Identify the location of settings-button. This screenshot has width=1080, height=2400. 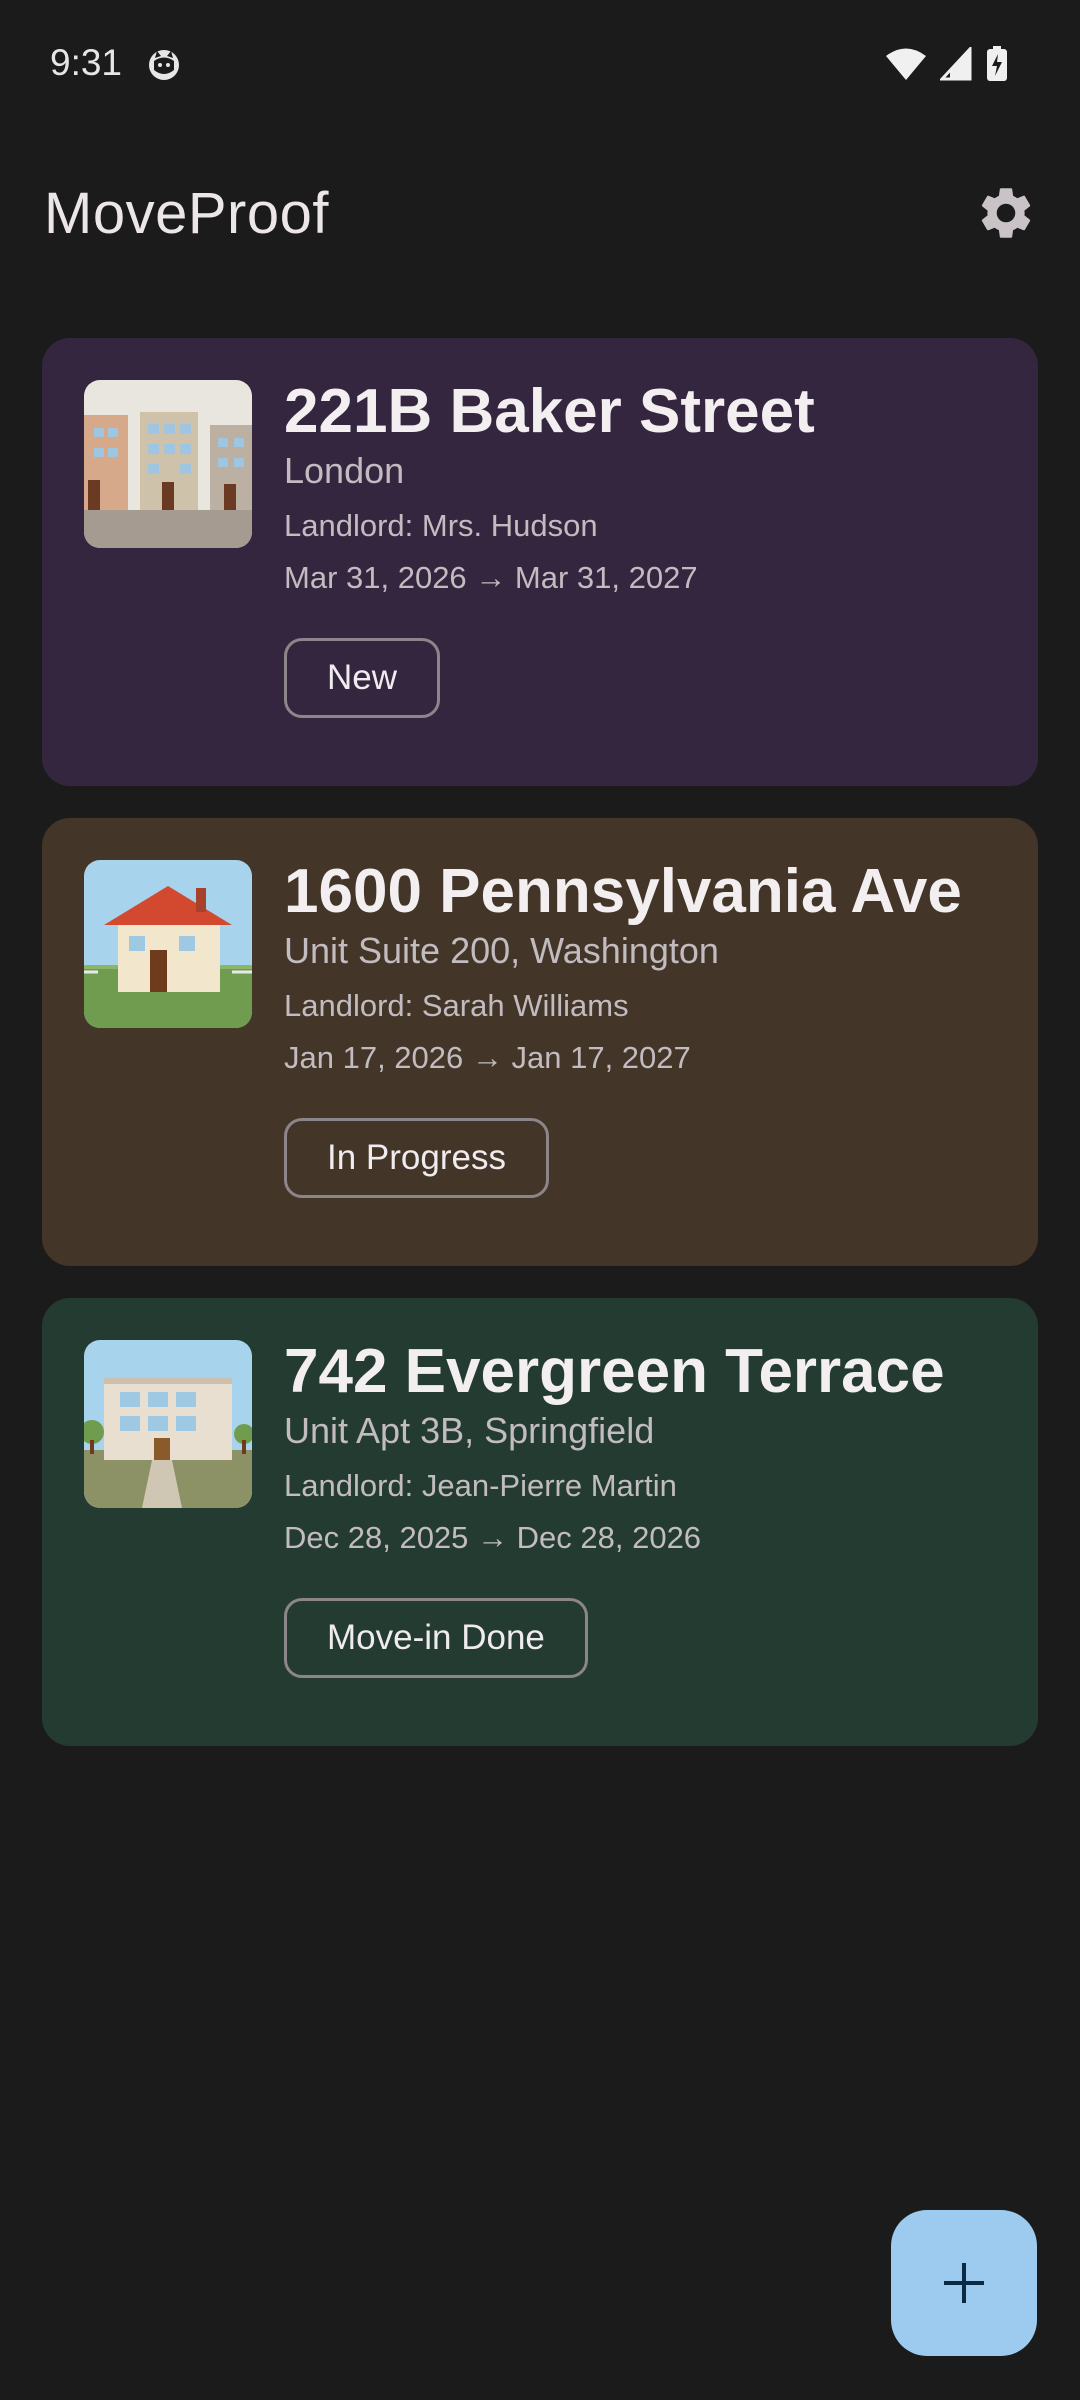
(1006, 213).